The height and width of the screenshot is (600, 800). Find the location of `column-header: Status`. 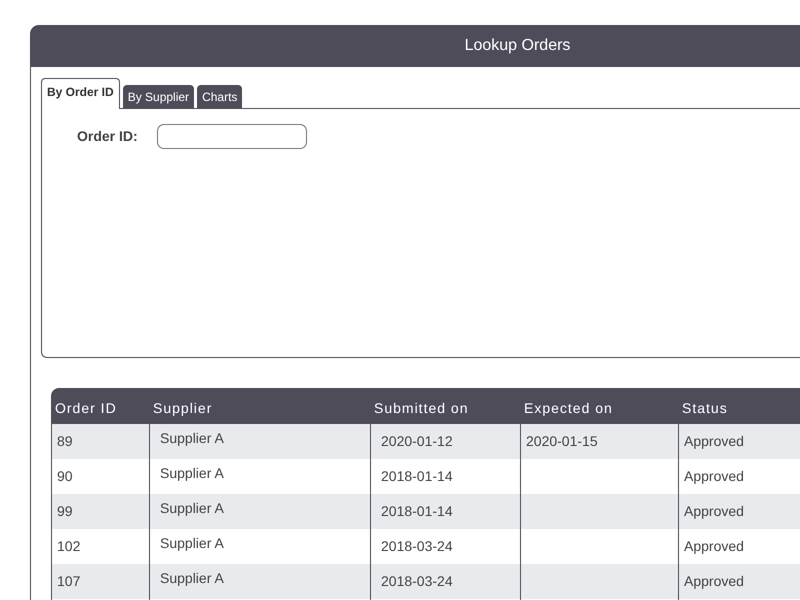

column-header: Status is located at coordinates (739, 406).